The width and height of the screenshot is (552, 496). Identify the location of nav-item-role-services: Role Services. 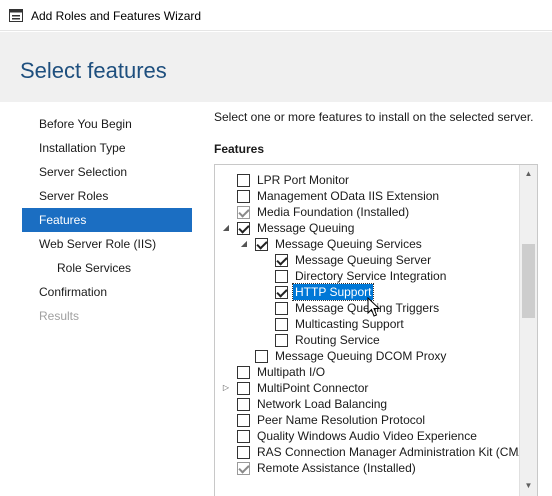
(107, 268).